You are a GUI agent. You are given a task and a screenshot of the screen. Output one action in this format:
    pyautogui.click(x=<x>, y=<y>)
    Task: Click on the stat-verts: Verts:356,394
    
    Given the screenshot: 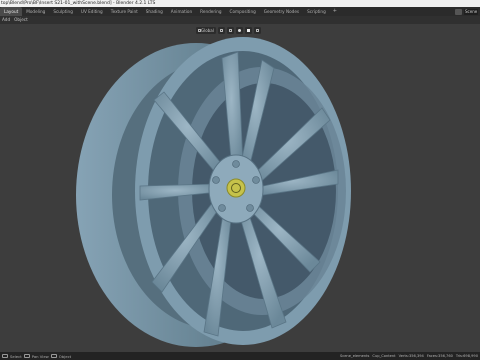 What is the action you would take?
    pyautogui.click(x=411, y=356)
    